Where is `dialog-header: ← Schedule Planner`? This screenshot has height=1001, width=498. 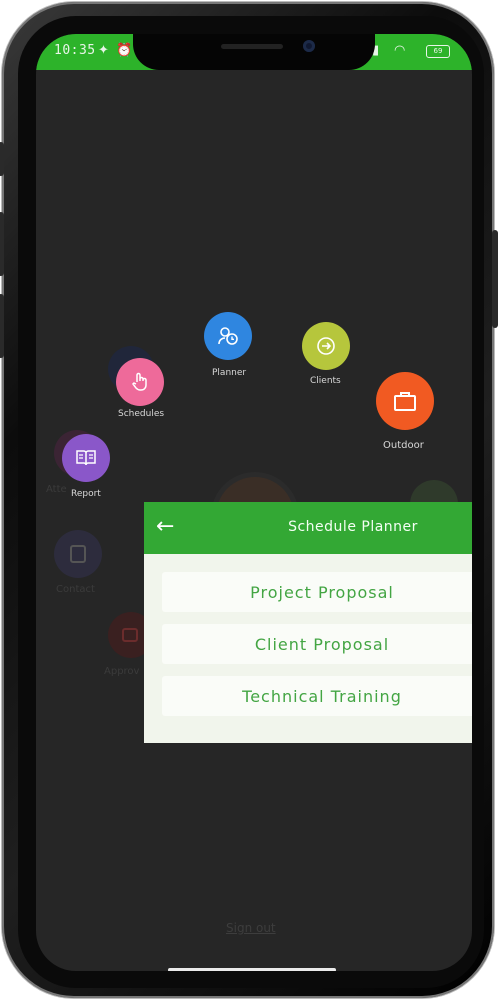 dialog-header: ← Schedule Planner is located at coordinates (308, 528).